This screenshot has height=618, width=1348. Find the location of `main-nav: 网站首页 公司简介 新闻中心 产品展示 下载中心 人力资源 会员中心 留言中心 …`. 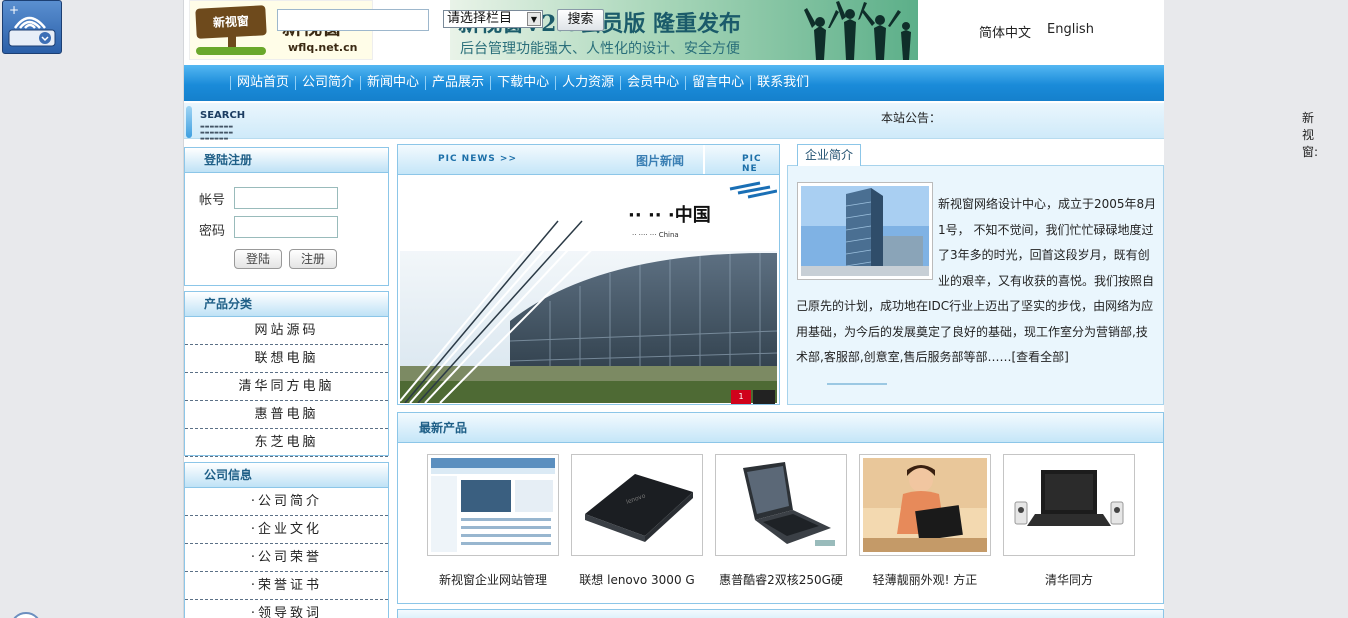

main-nav: 网站首页 公司简介 新闻中心 产品展示 下载中心 人力资源 会员中心 留言中心 … is located at coordinates (674, 83).